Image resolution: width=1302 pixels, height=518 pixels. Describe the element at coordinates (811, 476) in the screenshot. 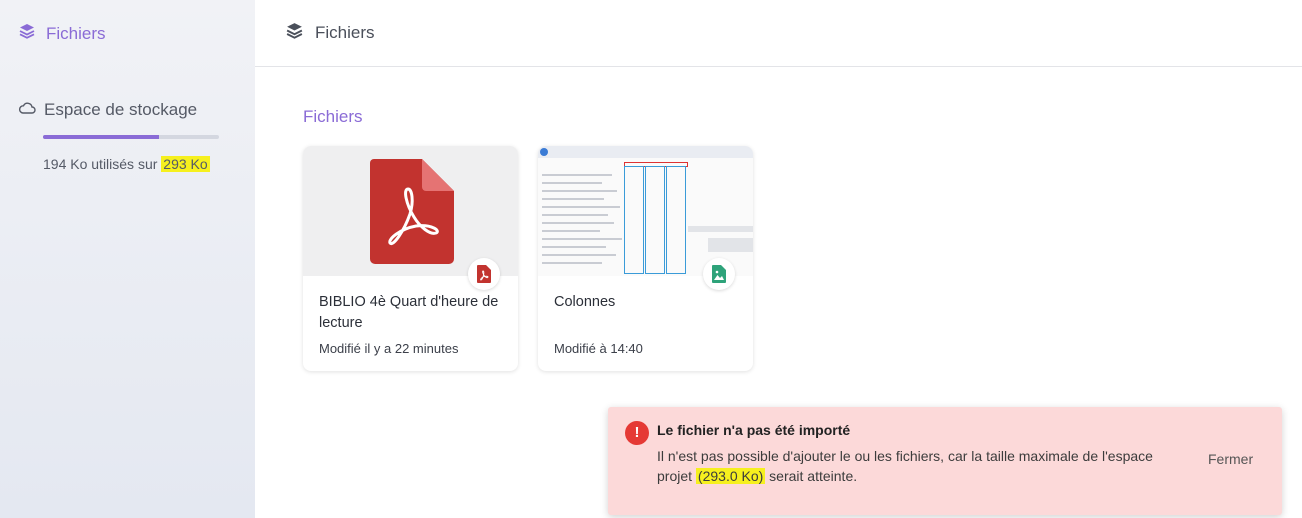

I see `toast-message-end: serait atteinte.` at that location.